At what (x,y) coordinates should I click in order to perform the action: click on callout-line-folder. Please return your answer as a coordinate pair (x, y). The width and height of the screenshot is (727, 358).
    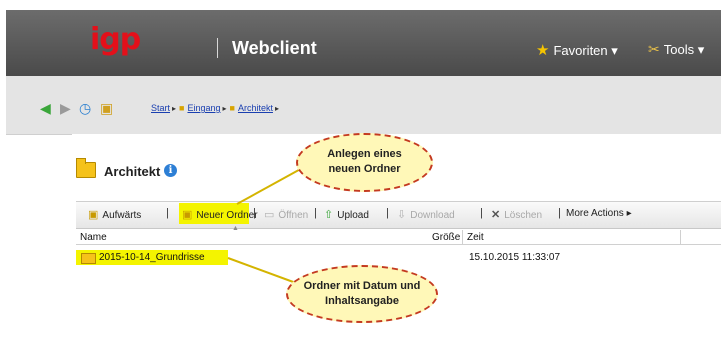
    Looking at the image, I should click on (262, 270).